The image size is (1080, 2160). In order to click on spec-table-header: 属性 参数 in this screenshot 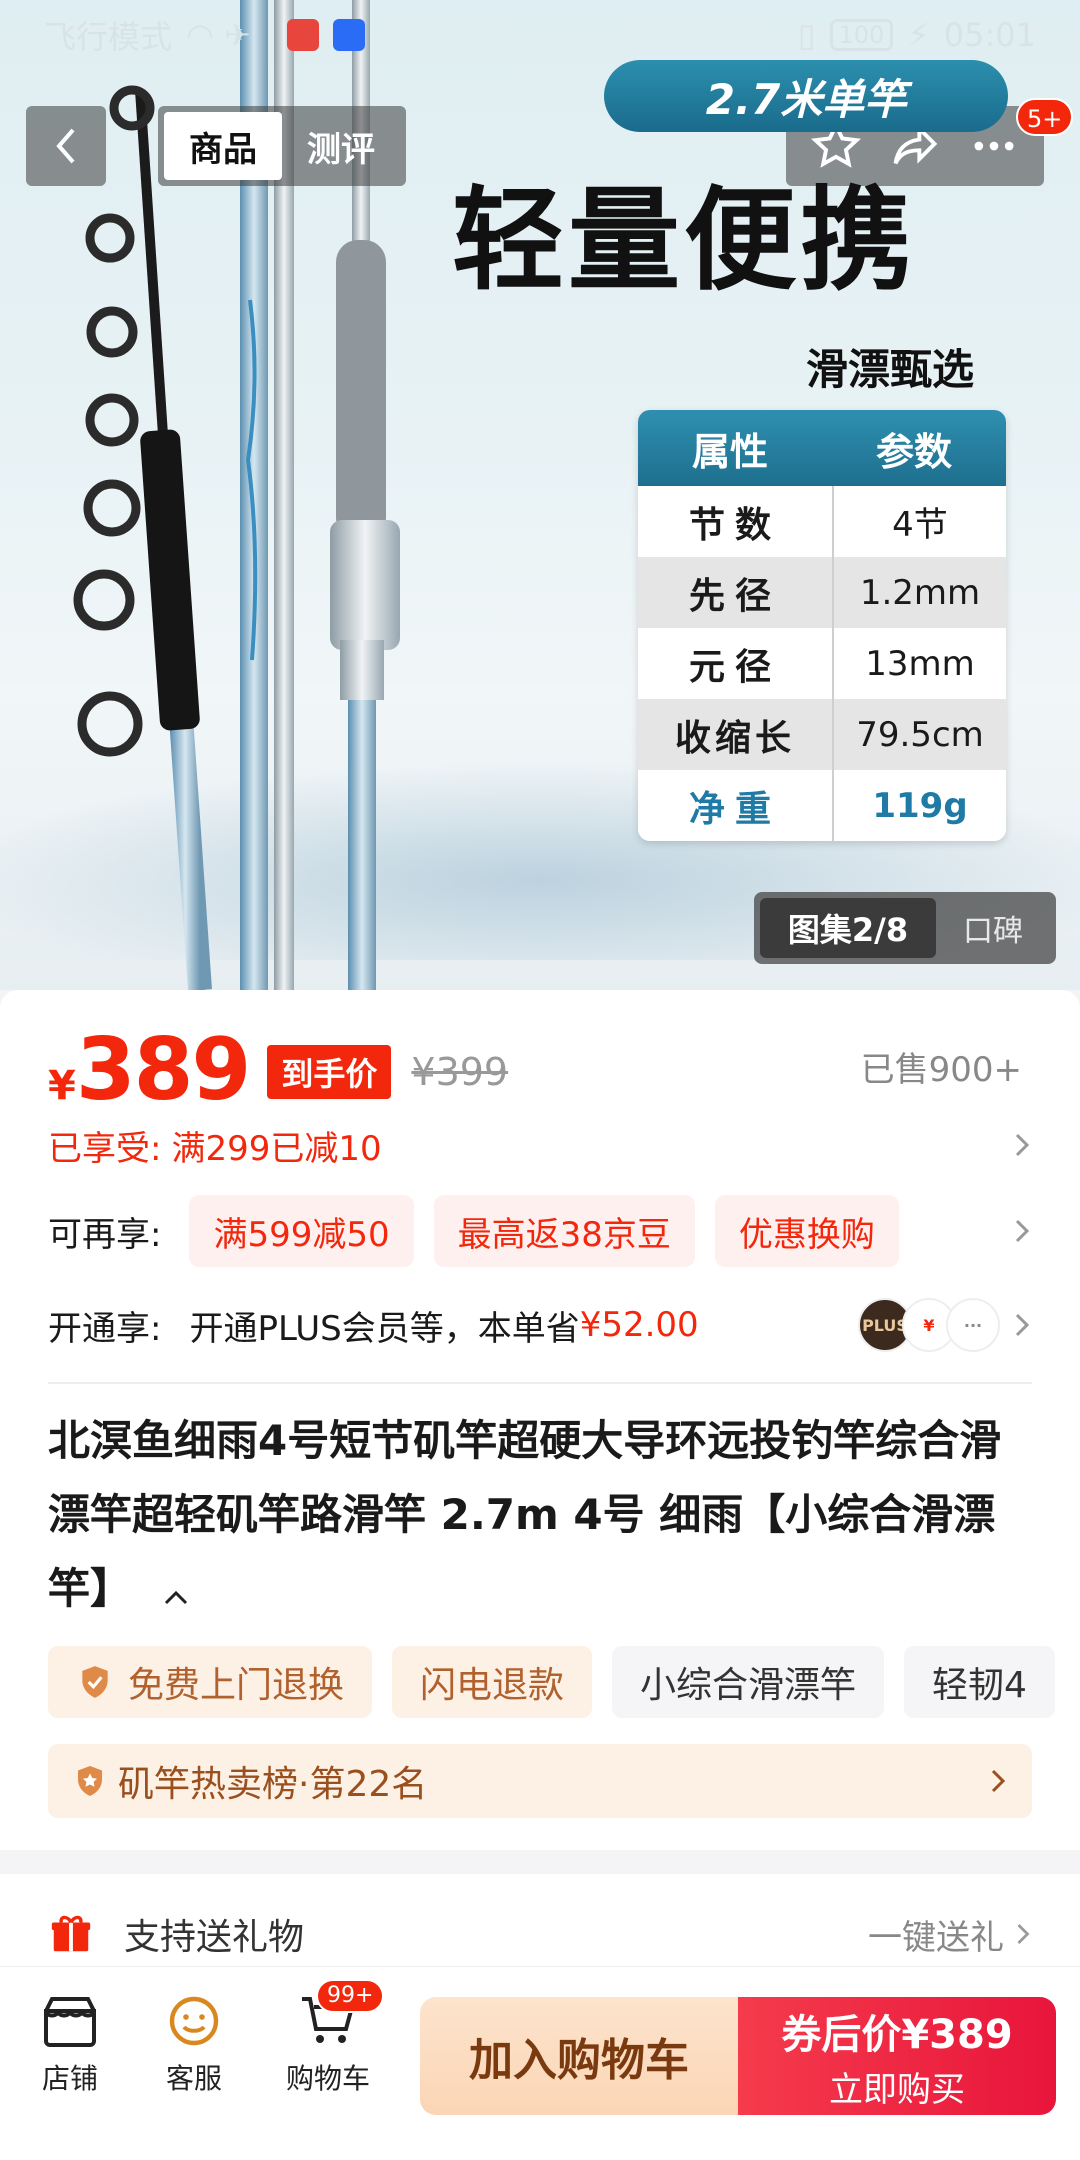, I will do `click(822, 448)`.